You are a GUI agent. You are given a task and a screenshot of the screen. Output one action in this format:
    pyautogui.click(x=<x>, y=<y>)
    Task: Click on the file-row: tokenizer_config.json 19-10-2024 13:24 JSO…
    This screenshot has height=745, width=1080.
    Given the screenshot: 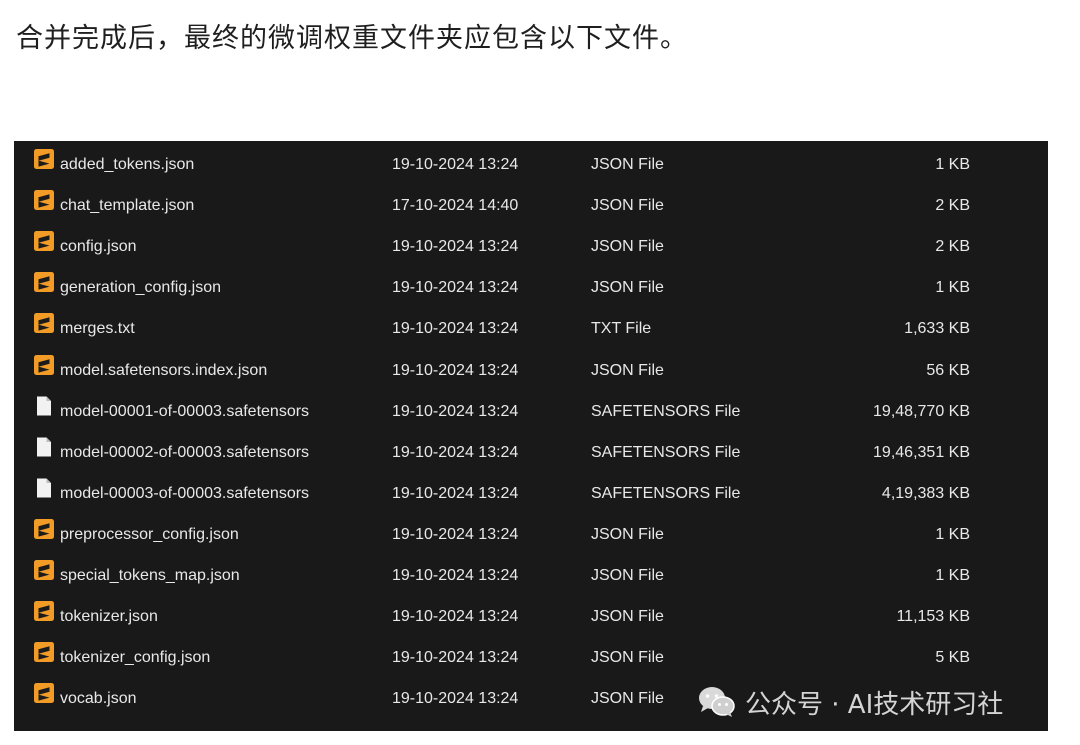 What is the action you would take?
    pyautogui.click(x=531, y=657)
    